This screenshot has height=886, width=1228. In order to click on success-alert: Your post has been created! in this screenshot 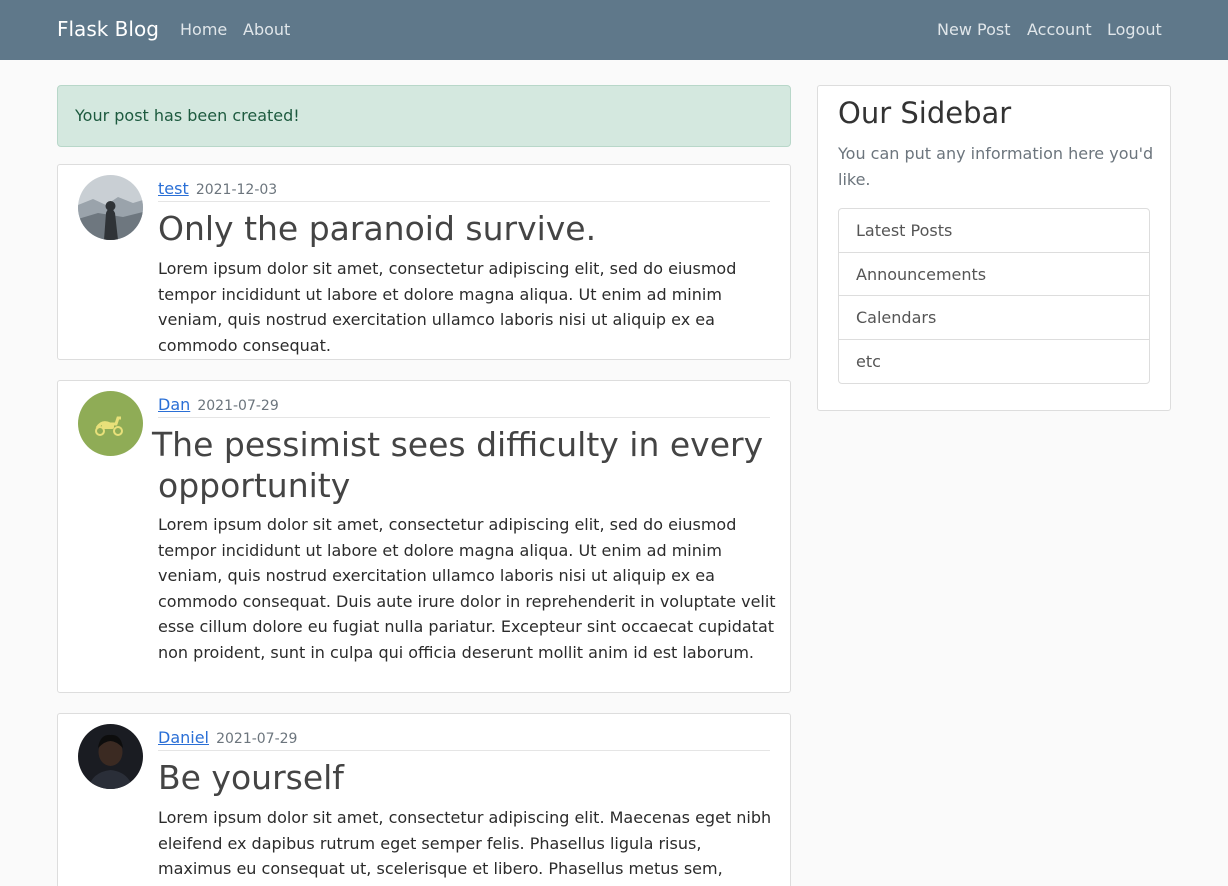, I will do `click(424, 116)`.